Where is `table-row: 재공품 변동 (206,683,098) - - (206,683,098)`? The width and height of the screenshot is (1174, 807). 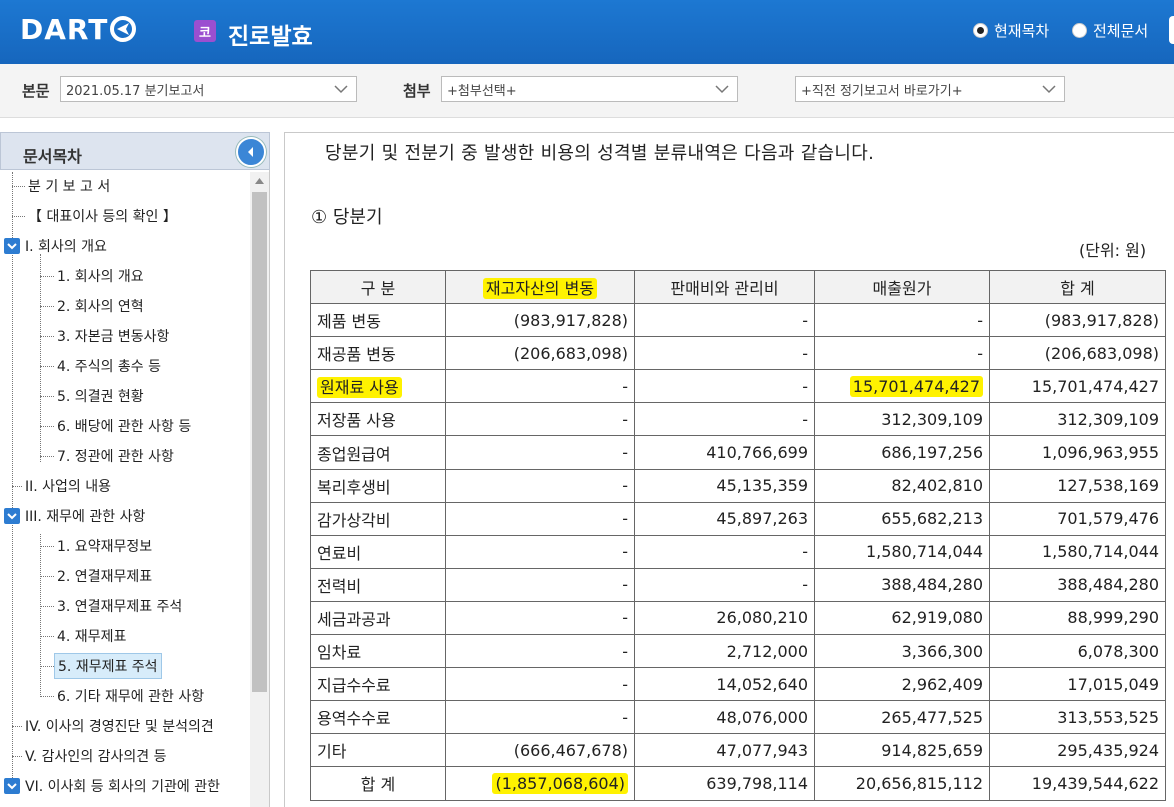
table-row: 재공품 변동 (206,683,098) - - (206,683,098) is located at coordinates (738, 353).